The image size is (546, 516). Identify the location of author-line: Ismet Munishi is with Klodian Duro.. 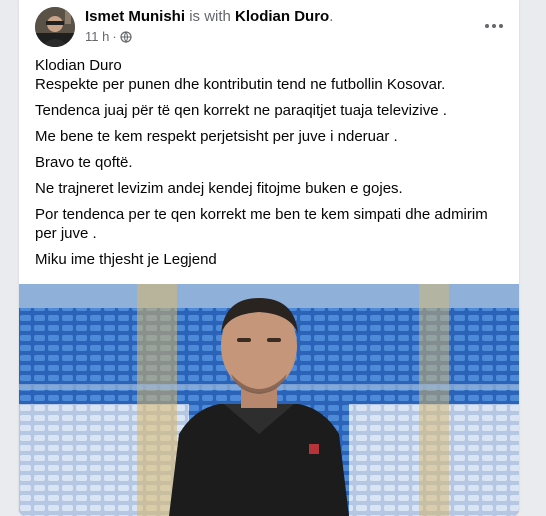
(209, 16).